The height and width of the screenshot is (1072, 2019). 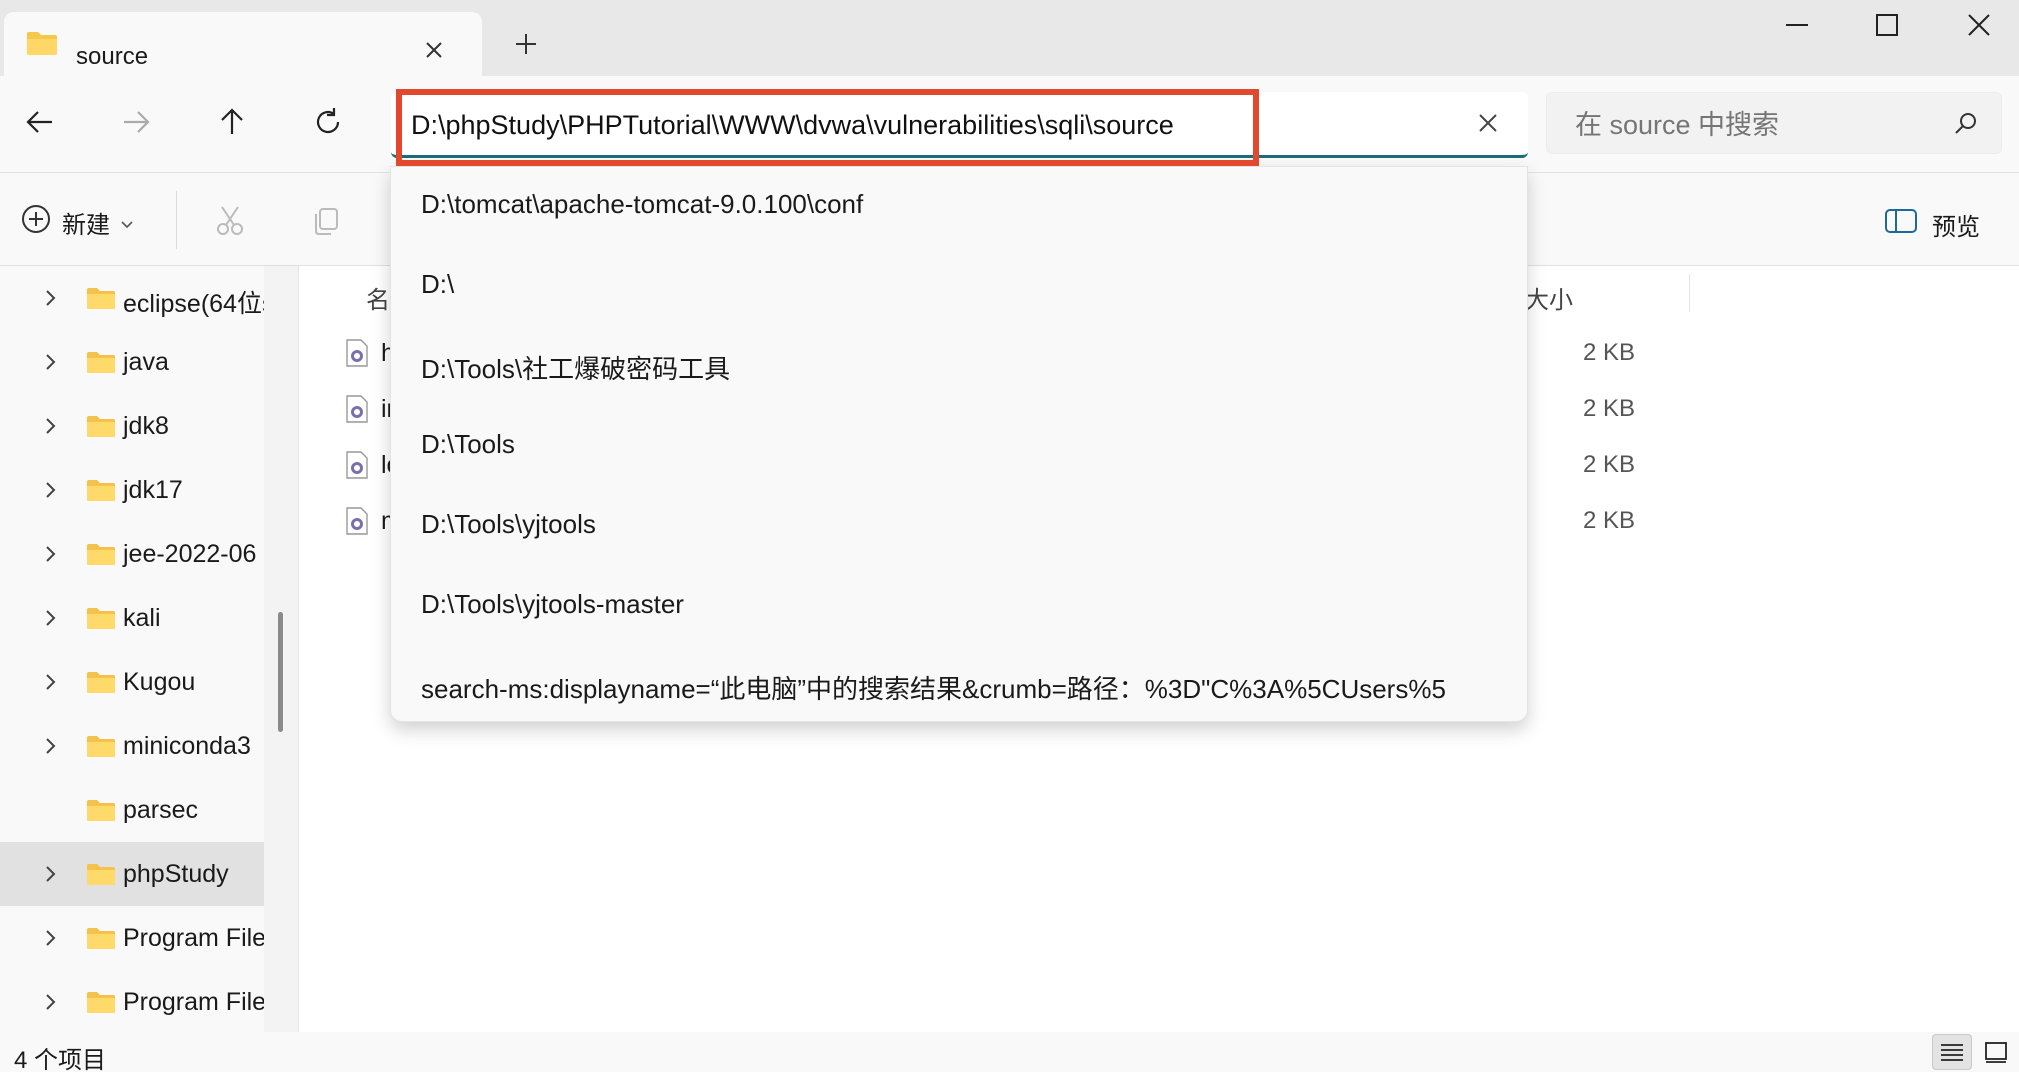 I want to click on maximize-icon, so click(x=1887, y=27).